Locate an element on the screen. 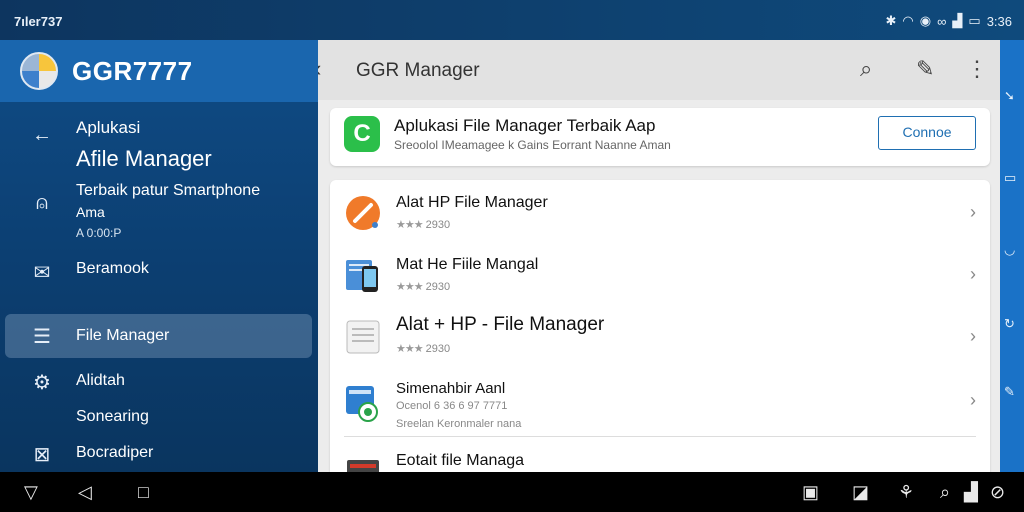  refresh-icon: ↻ is located at coordinates (1009, 324).